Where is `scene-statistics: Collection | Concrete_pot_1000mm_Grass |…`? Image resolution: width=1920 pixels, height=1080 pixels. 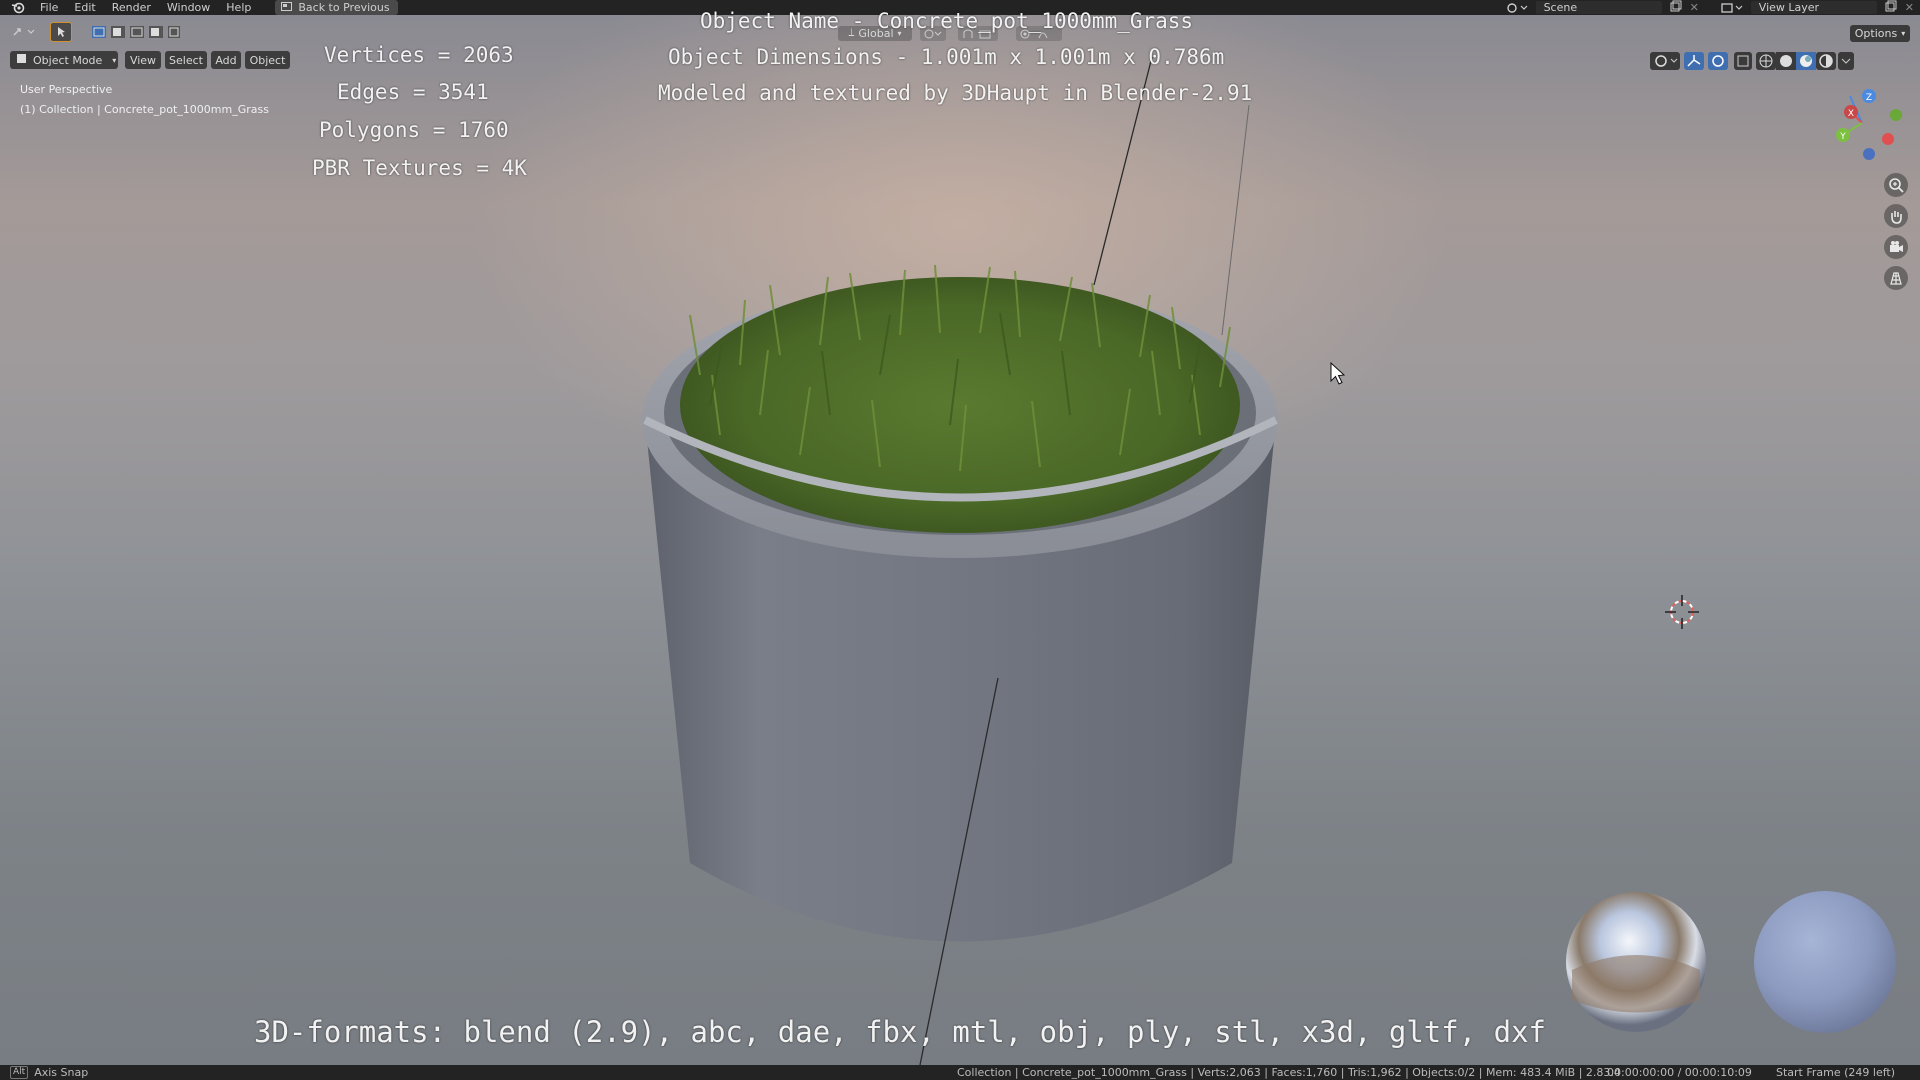
scene-statistics: Collection | Concrete_pot_1000mm_Grass |… is located at coordinates (1289, 1072).